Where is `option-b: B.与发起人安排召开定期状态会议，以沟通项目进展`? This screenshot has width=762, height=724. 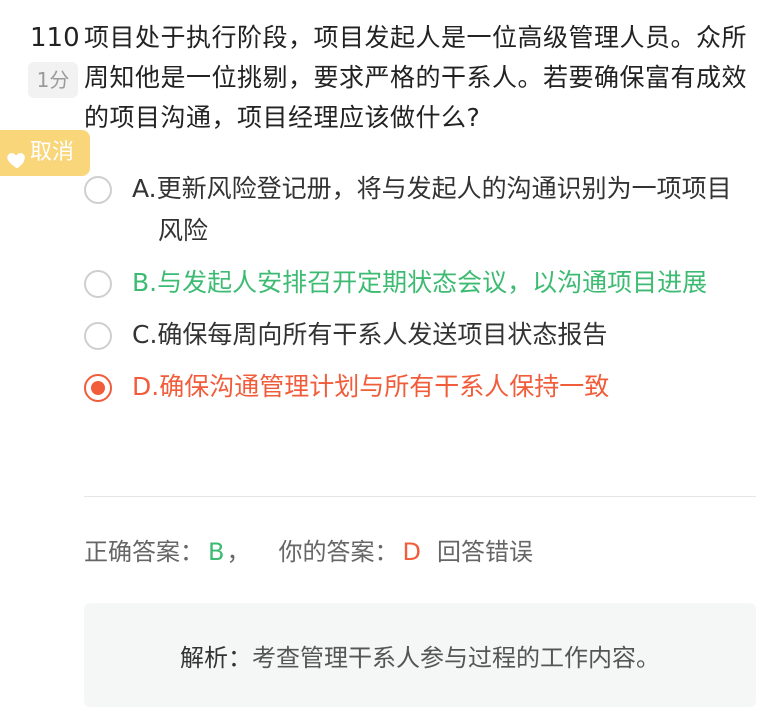 option-b: B.与发起人安排召开定期状态会议，以沟通项目进展 is located at coordinates (409, 283).